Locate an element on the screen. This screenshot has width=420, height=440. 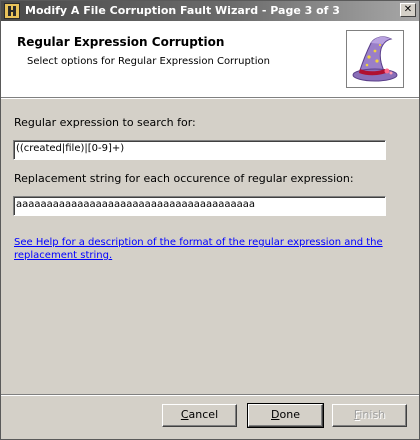
wizard-hat-graphic is located at coordinates (375, 59).